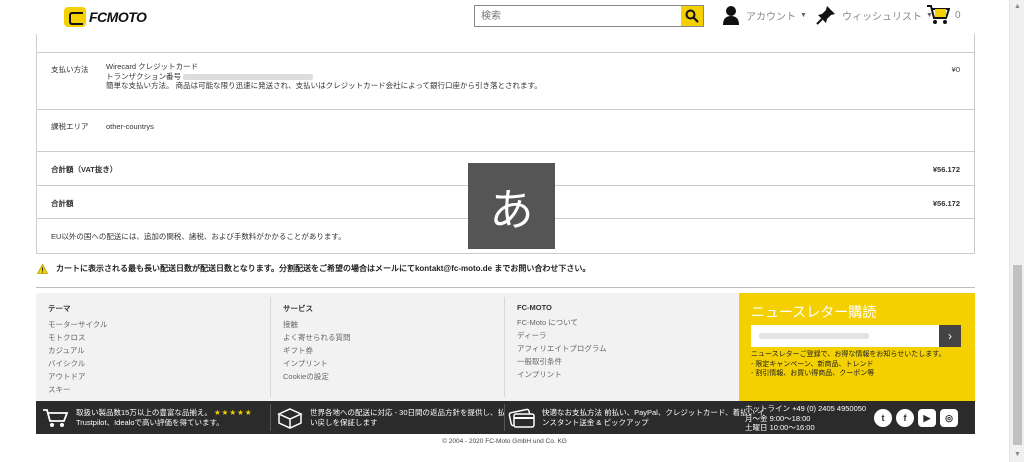  I want to click on footer-column-theme: テーマ モーターサイクル モトクロス カジュアル バイシクル アウトドア スキー, so click(77, 349).